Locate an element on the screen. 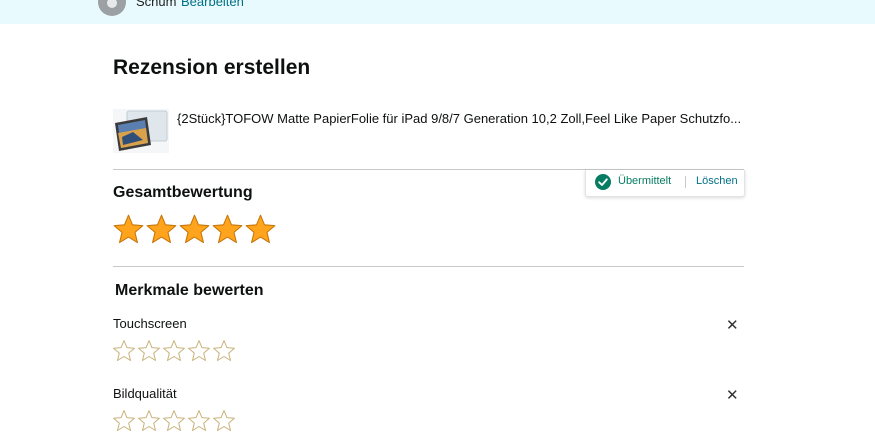 The height and width of the screenshot is (441, 875). feature-ratings-heading: Merkmale bewerten is located at coordinates (189, 290).